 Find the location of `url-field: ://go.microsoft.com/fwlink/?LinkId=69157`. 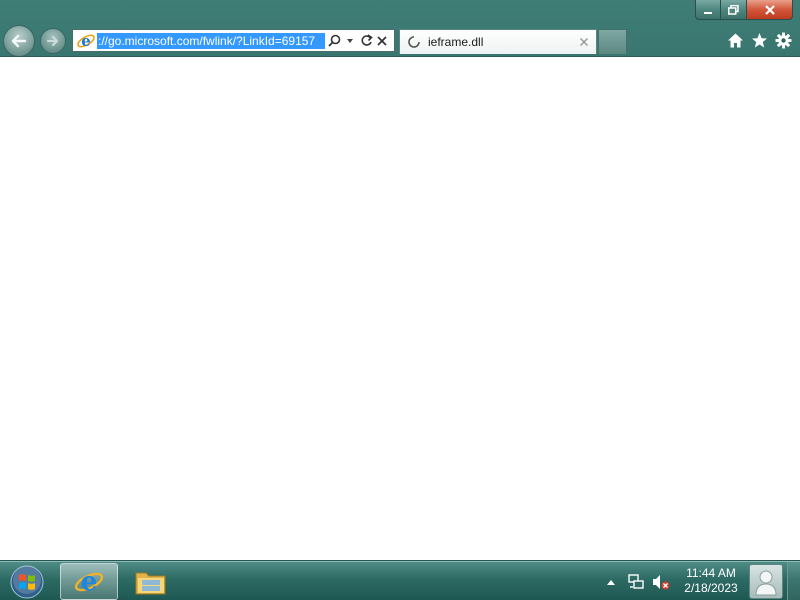

url-field: ://go.microsoft.com/fwlink/?LinkId=69157 is located at coordinates (211, 40).